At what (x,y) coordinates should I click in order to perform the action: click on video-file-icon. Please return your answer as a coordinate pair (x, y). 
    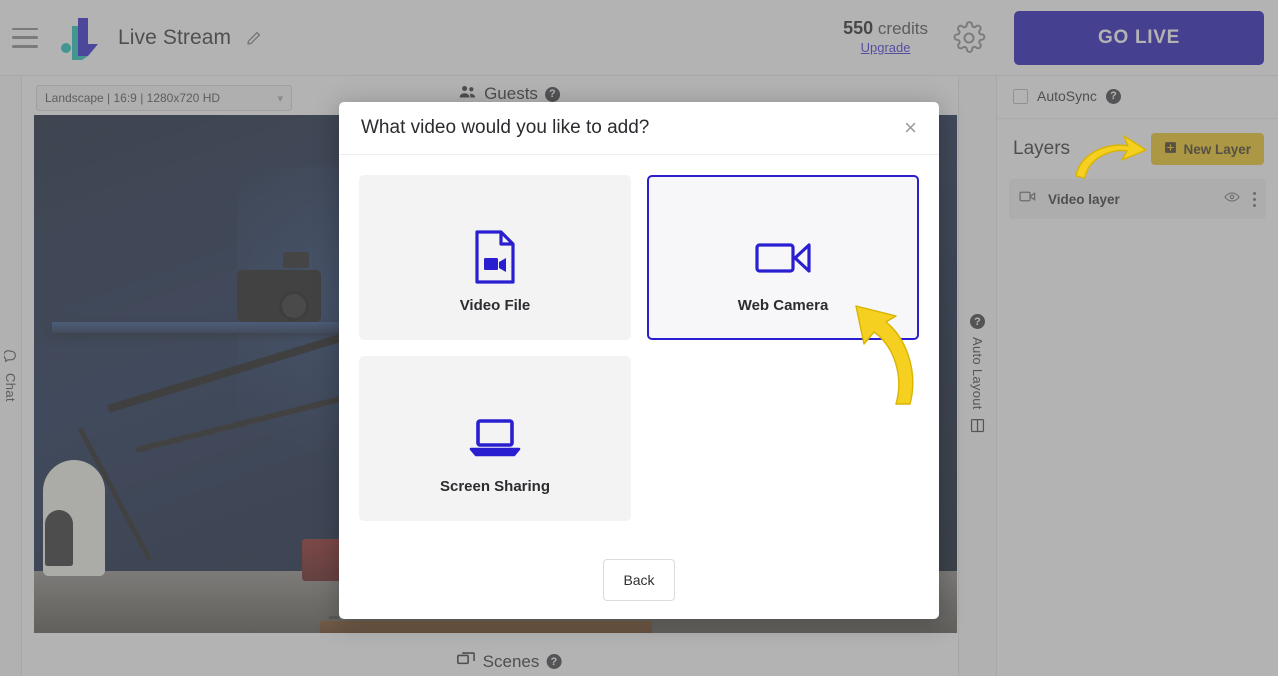
    Looking at the image, I should click on (495, 257).